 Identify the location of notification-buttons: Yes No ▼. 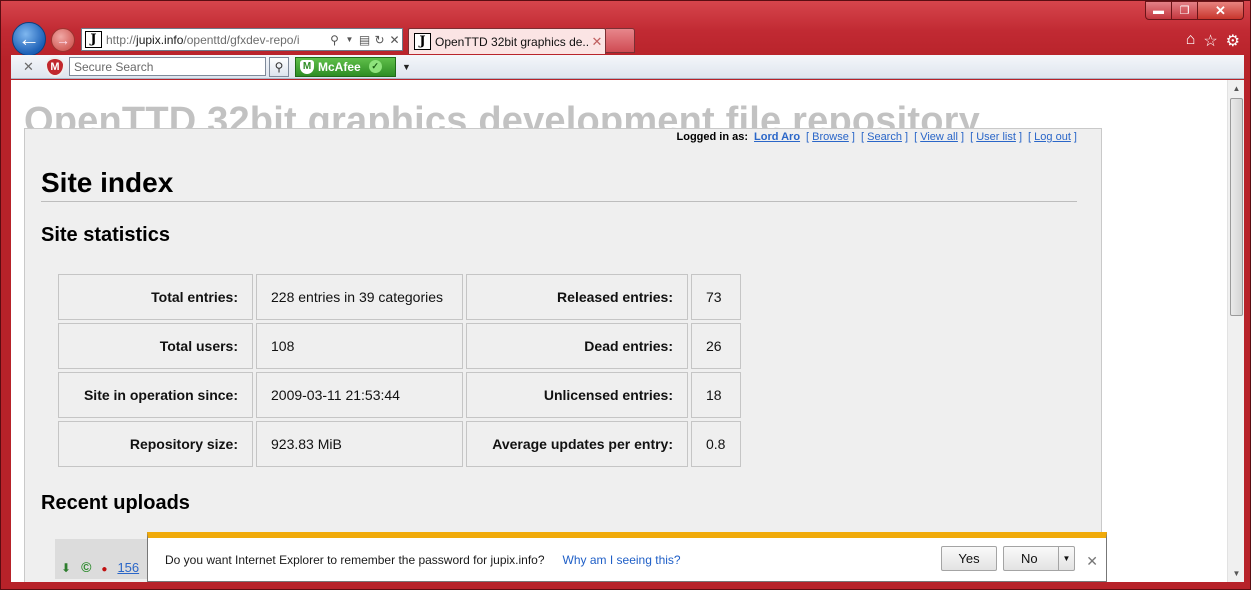
(1008, 558).